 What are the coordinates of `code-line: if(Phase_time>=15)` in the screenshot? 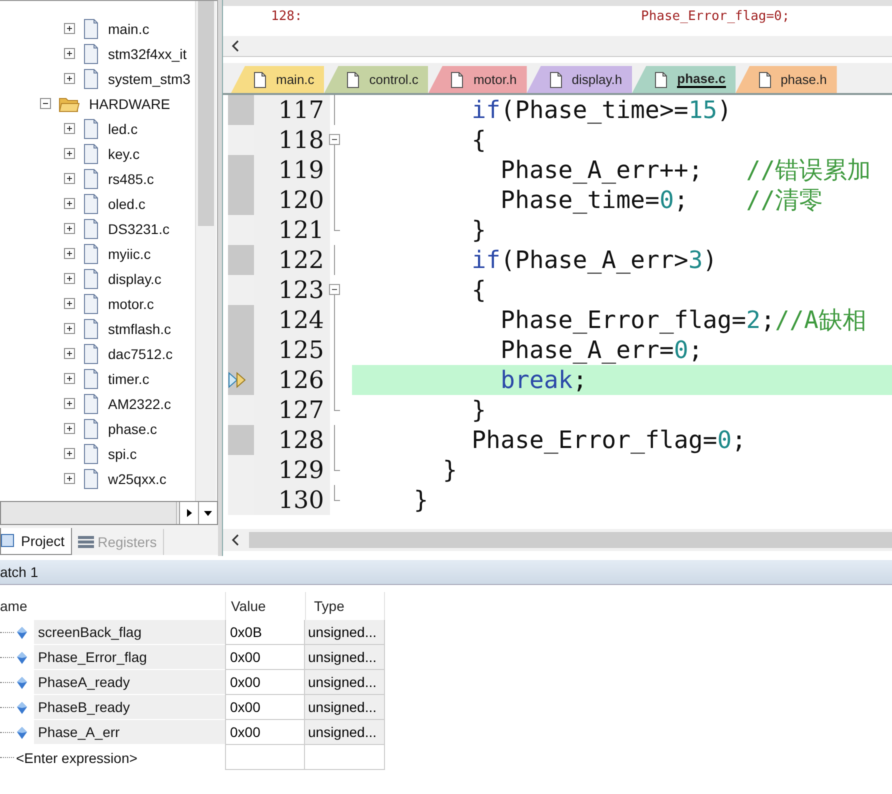 It's located at (601, 110).